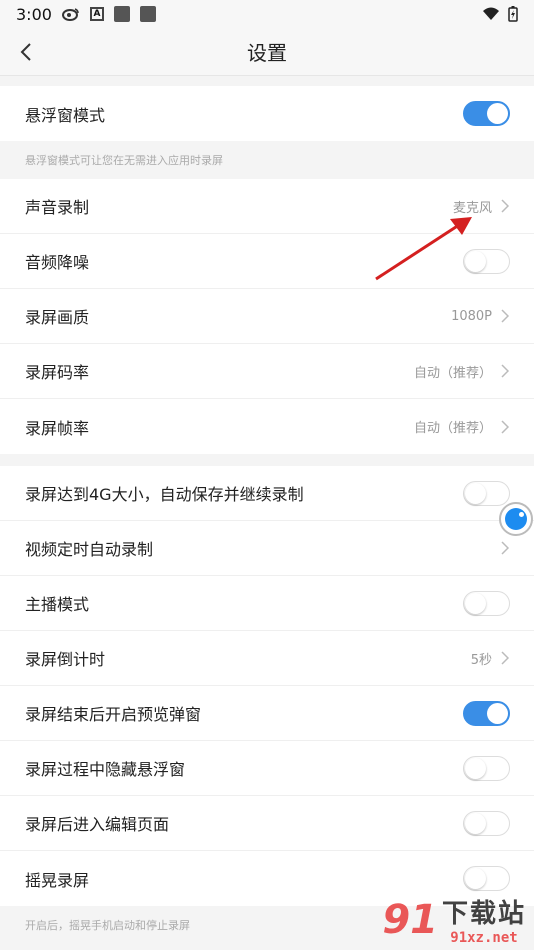 The image size is (534, 950). What do you see at coordinates (57, 880) in the screenshot?
I see `setting-label: 摇晃录屏` at bounding box center [57, 880].